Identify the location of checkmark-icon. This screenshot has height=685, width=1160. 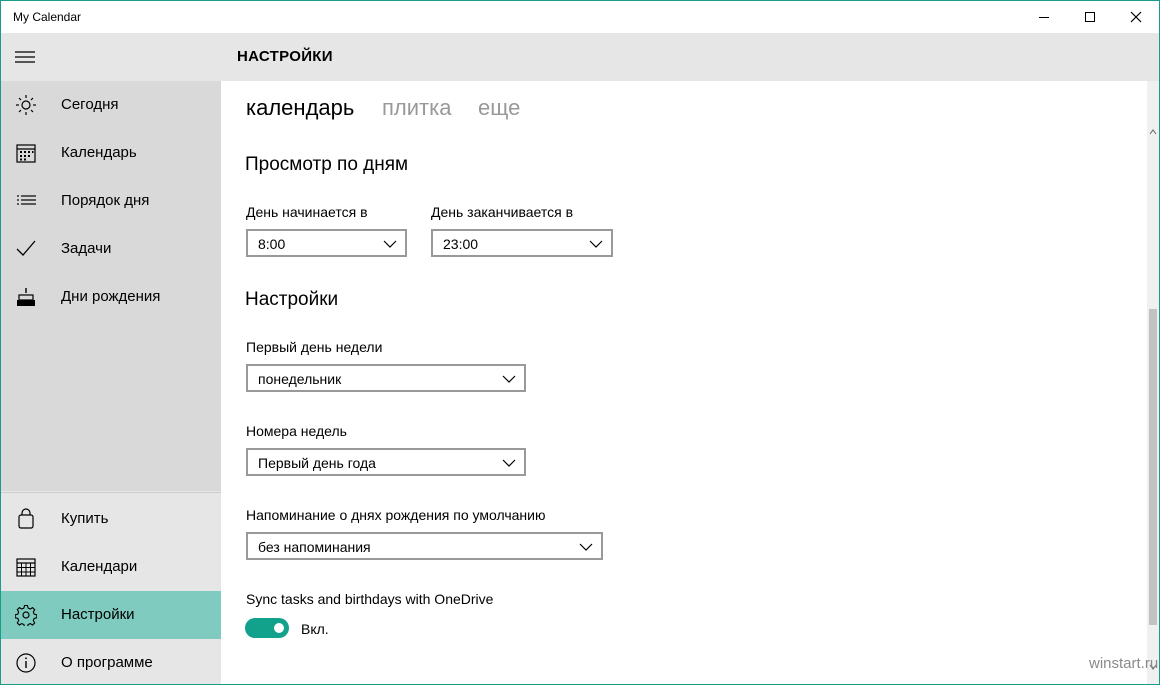
(26, 248).